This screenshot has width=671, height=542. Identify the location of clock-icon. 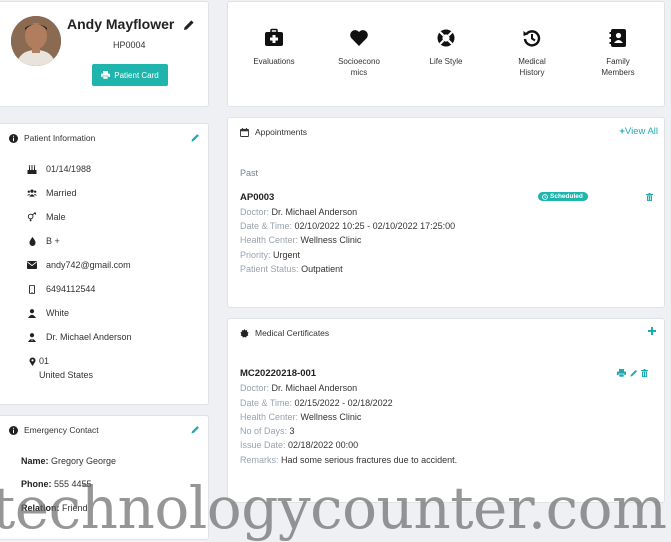
(545, 196).